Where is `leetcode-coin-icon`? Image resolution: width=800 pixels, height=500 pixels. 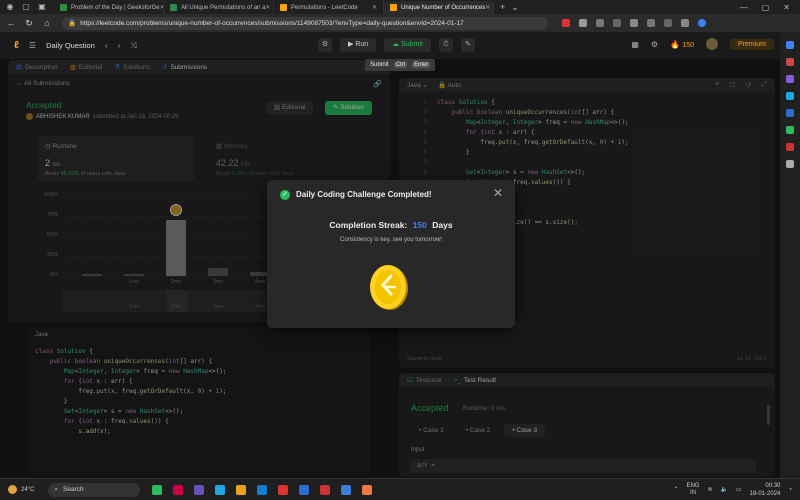
leetcode-coin-icon is located at coordinates (389, 287).